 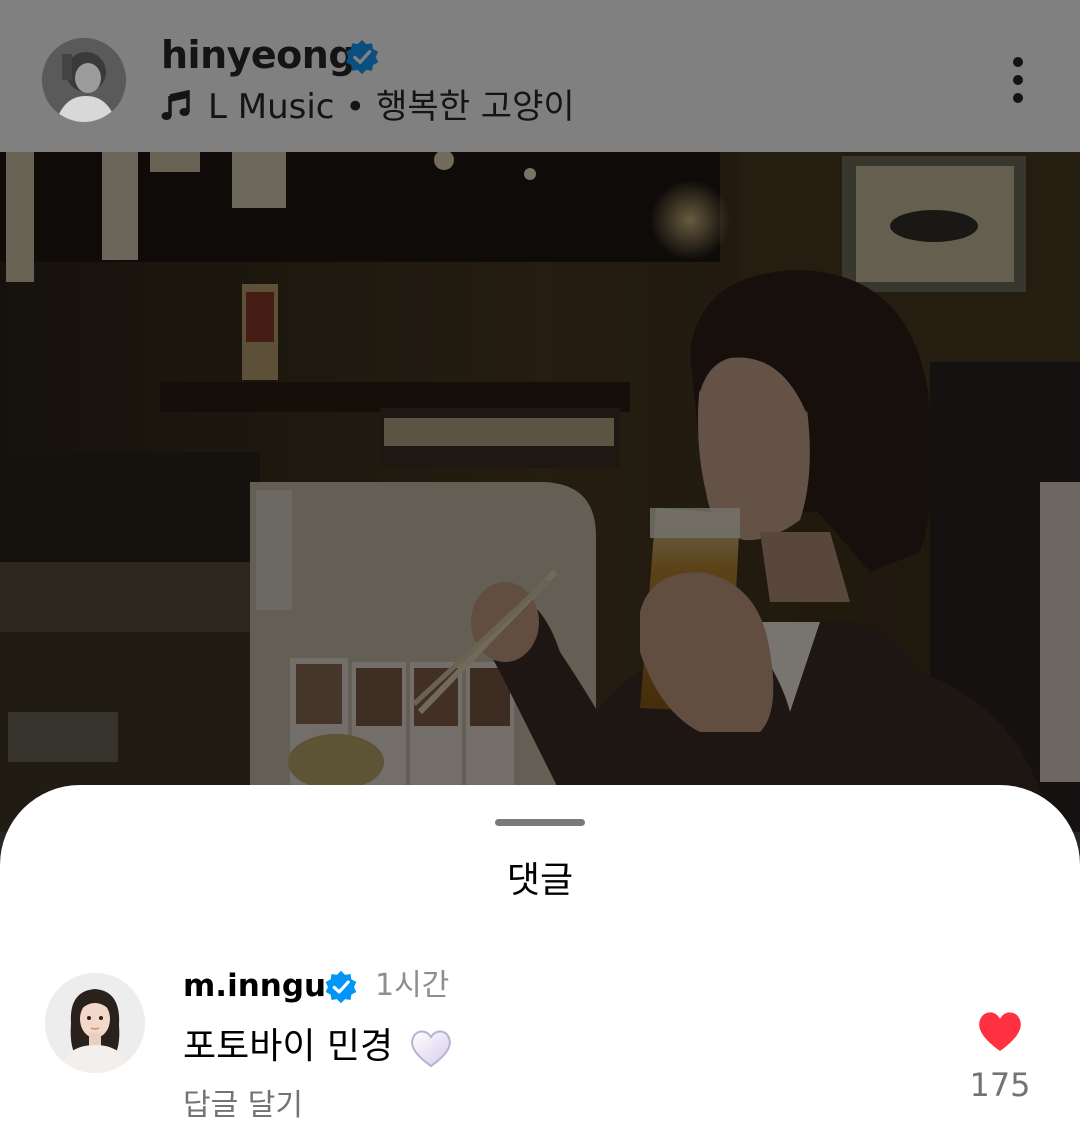 What do you see at coordinates (540, 822) in the screenshot?
I see `sheet-drag-handle` at bounding box center [540, 822].